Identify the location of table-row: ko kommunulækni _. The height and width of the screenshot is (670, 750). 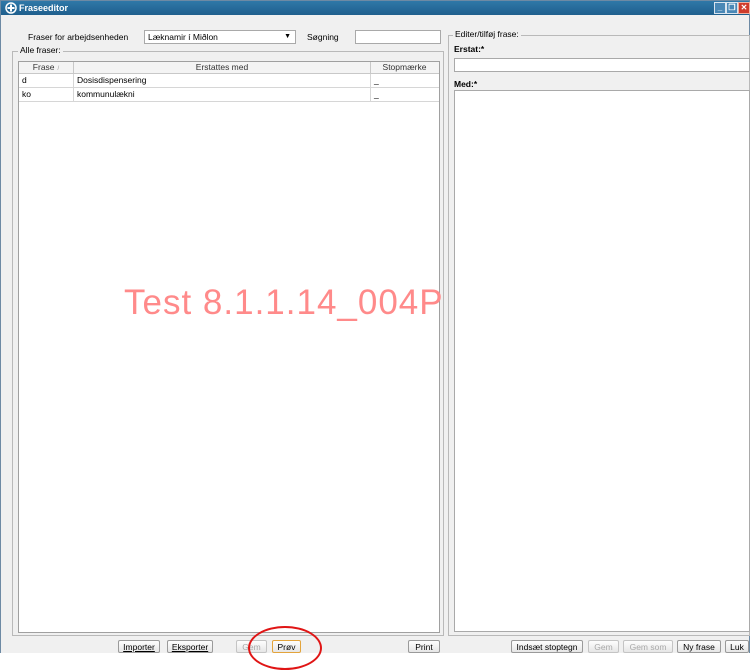
(229, 95).